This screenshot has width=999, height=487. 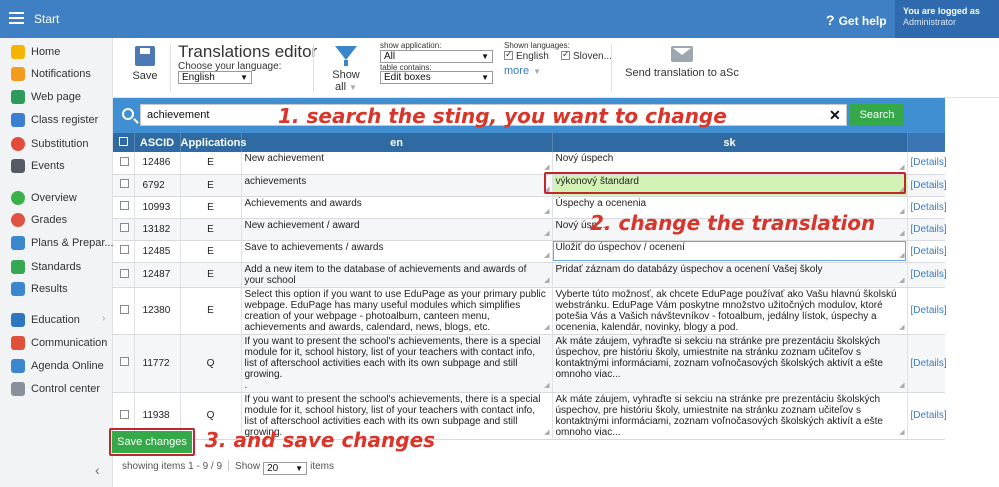 What do you see at coordinates (157, 142) in the screenshot?
I see `column-header-ascid: ASCID` at bounding box center [157, 142].